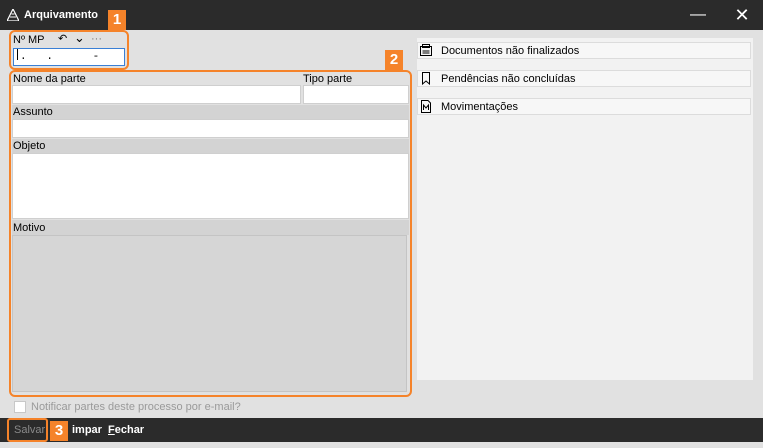 Image resolution: width=763 pixels, height=448 pixels. I want to click on callout-marker-3: 3, so click(59, 431).